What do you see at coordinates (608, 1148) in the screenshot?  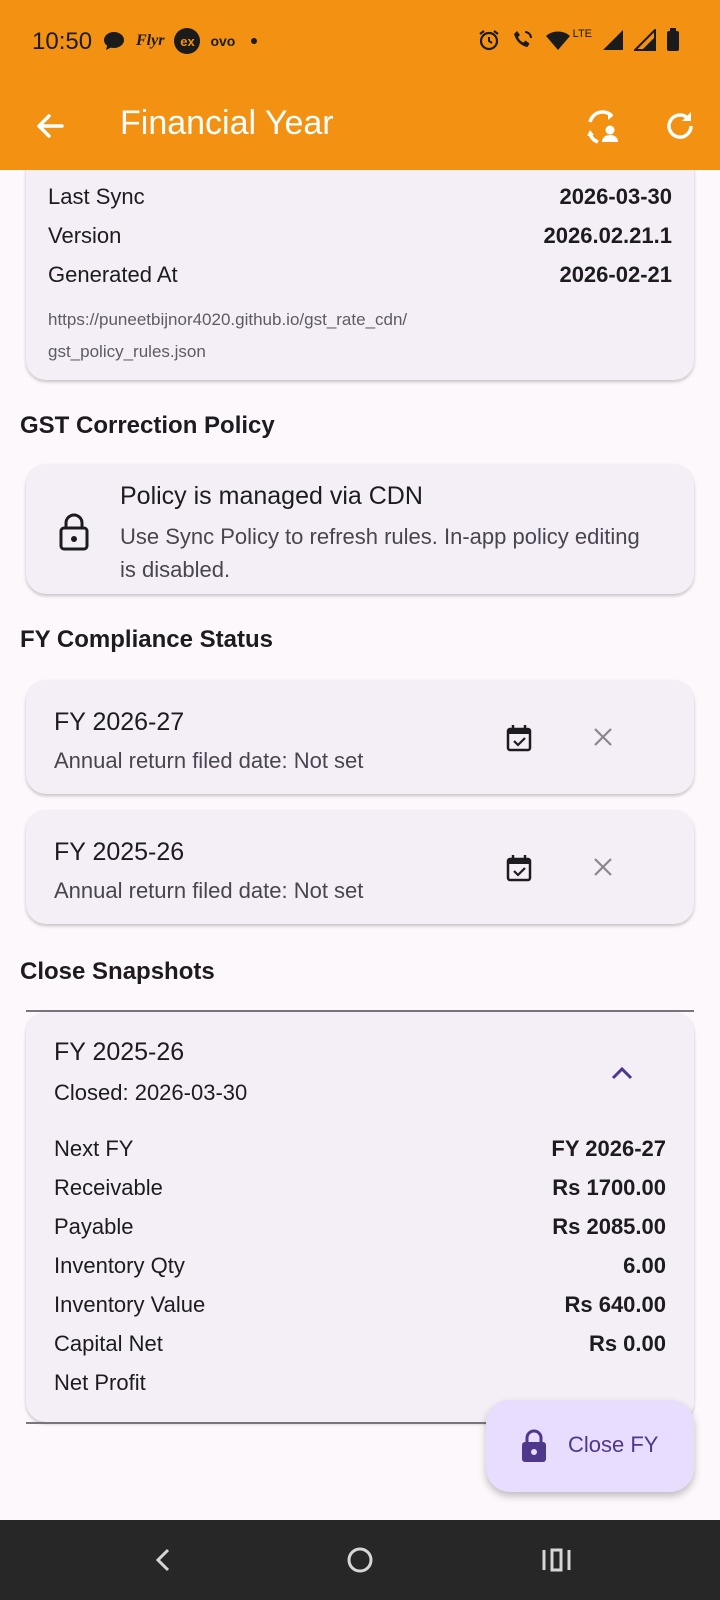 I see `snapshot-value: FY 2026-27` at bounding box center [608, 1148].